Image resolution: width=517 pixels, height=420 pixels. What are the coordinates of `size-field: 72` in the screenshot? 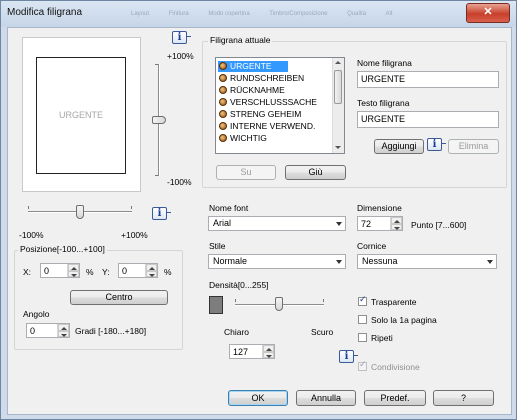 It's located at (380, 223).